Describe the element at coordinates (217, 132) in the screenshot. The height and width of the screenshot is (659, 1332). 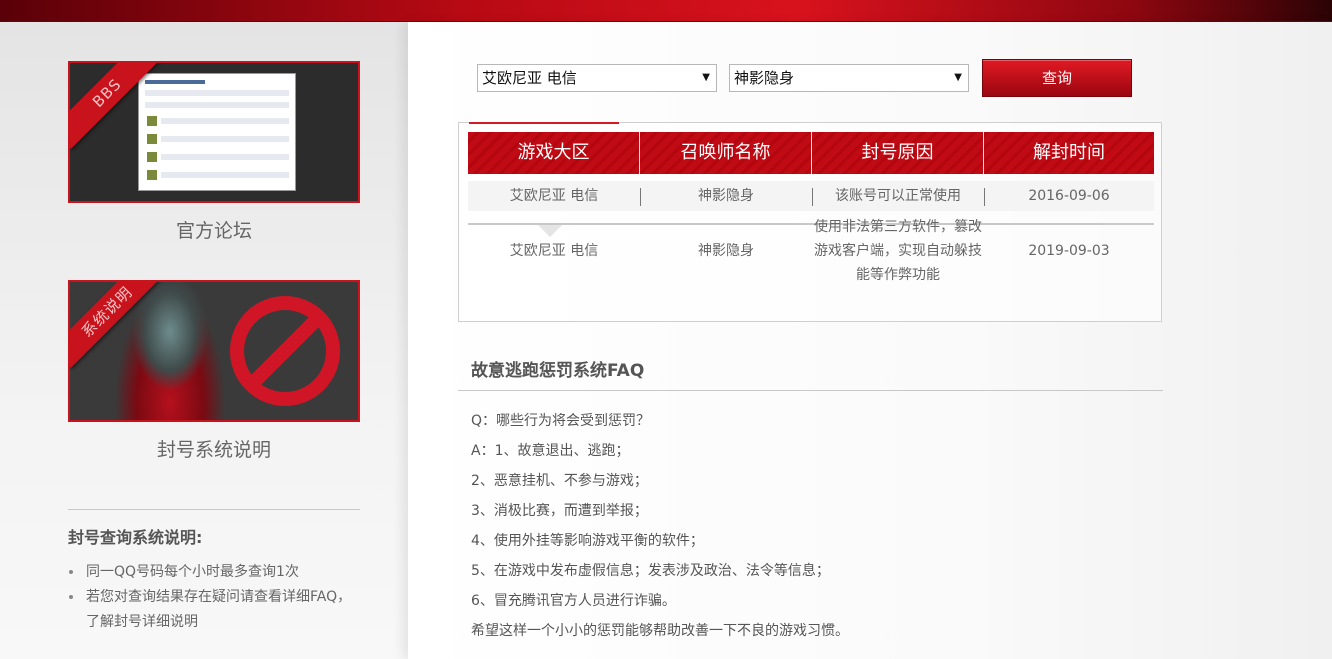
I see `forum-screenshot-image` at that location.